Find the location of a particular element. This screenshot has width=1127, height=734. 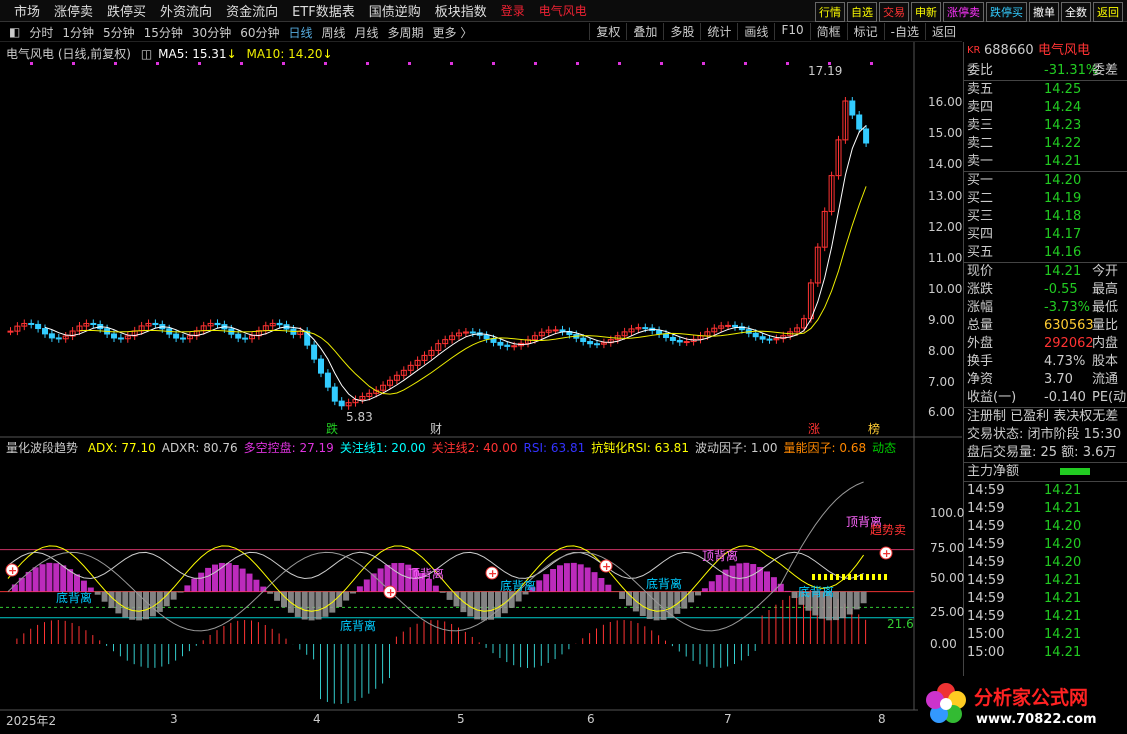

price-axis-label: 15.00 is located at coordinates (945, 133).